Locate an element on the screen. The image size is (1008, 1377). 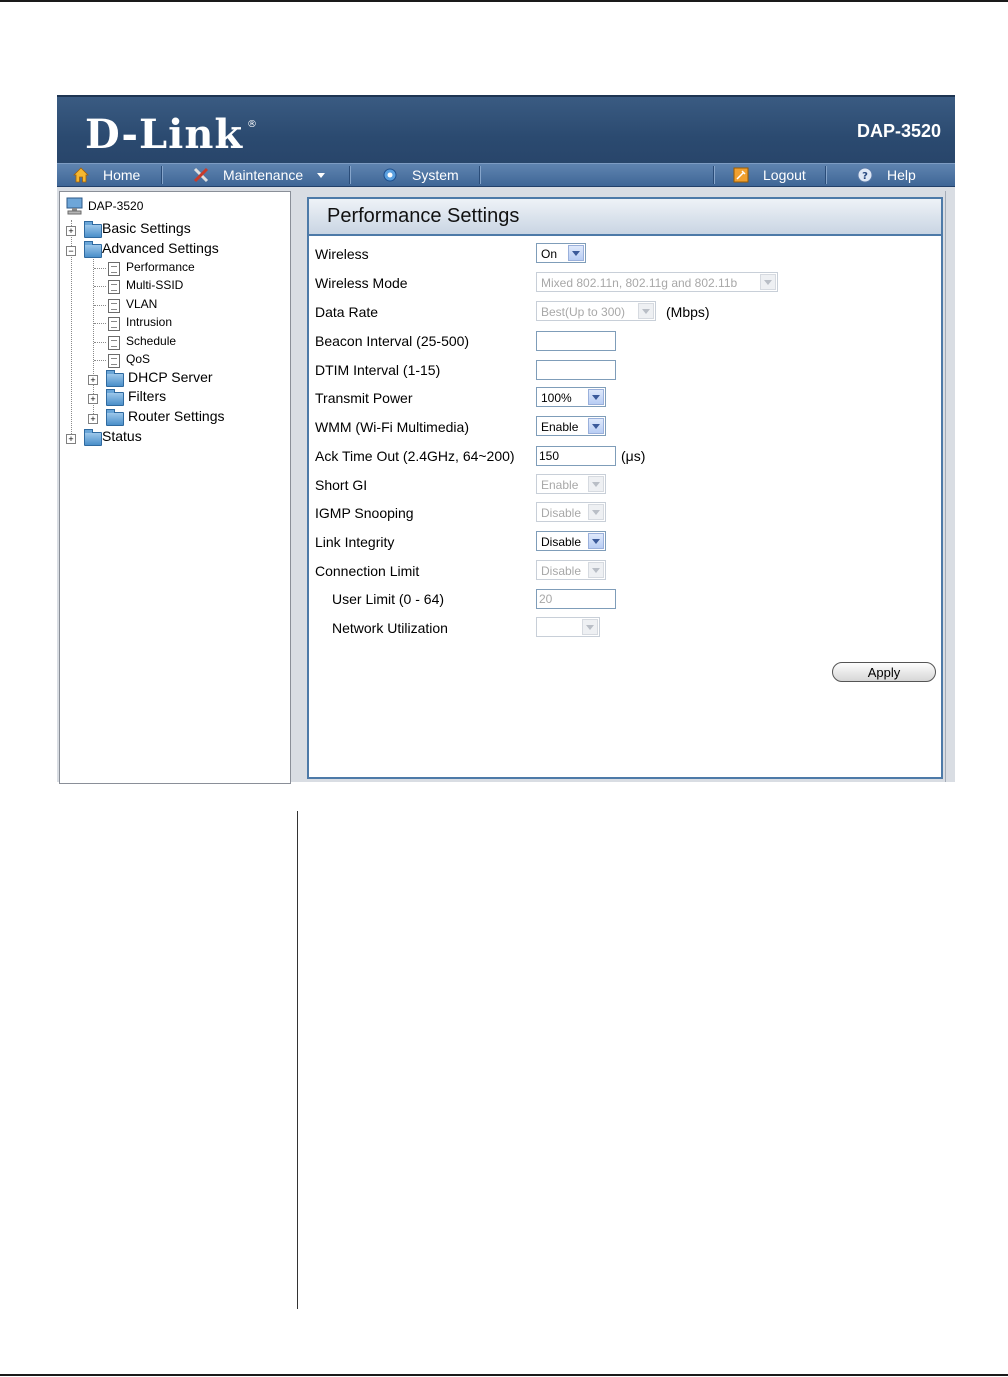
data-rate-select: Best(Up to 300) is located at coordinates (596, 311).